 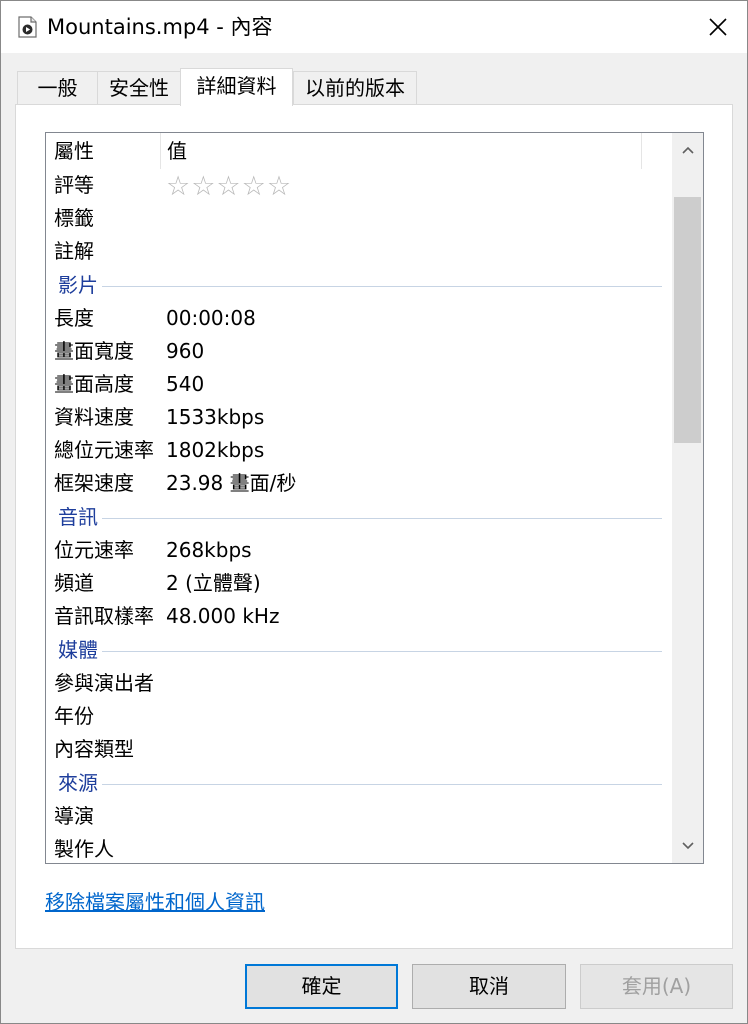 What do you see at coordinates (185, 351) in the screenshot?
I see `property-value: 960` at bounding box center [185, 351].